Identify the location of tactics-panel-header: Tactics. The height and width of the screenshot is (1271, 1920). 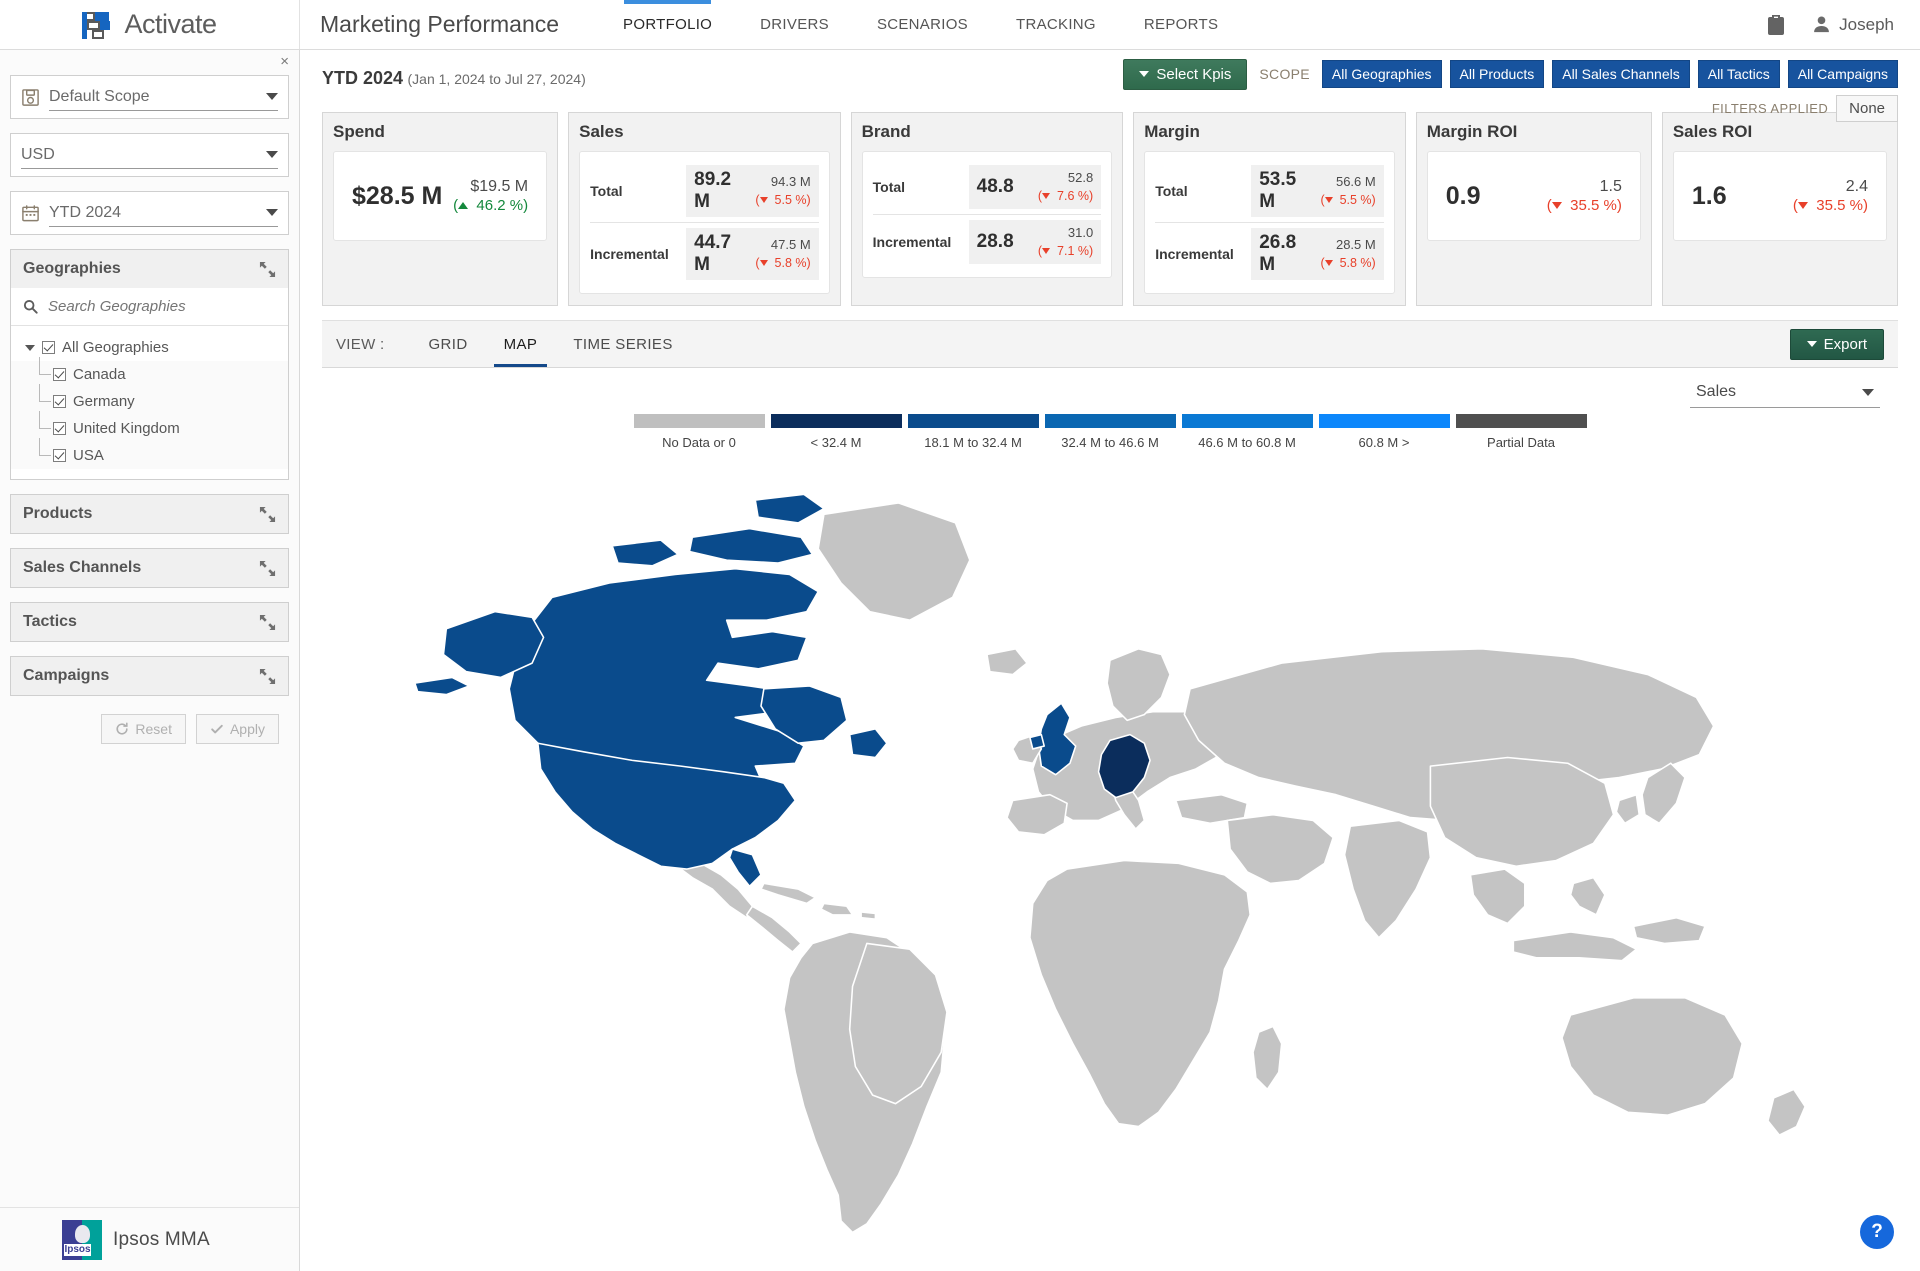
(149, 622).